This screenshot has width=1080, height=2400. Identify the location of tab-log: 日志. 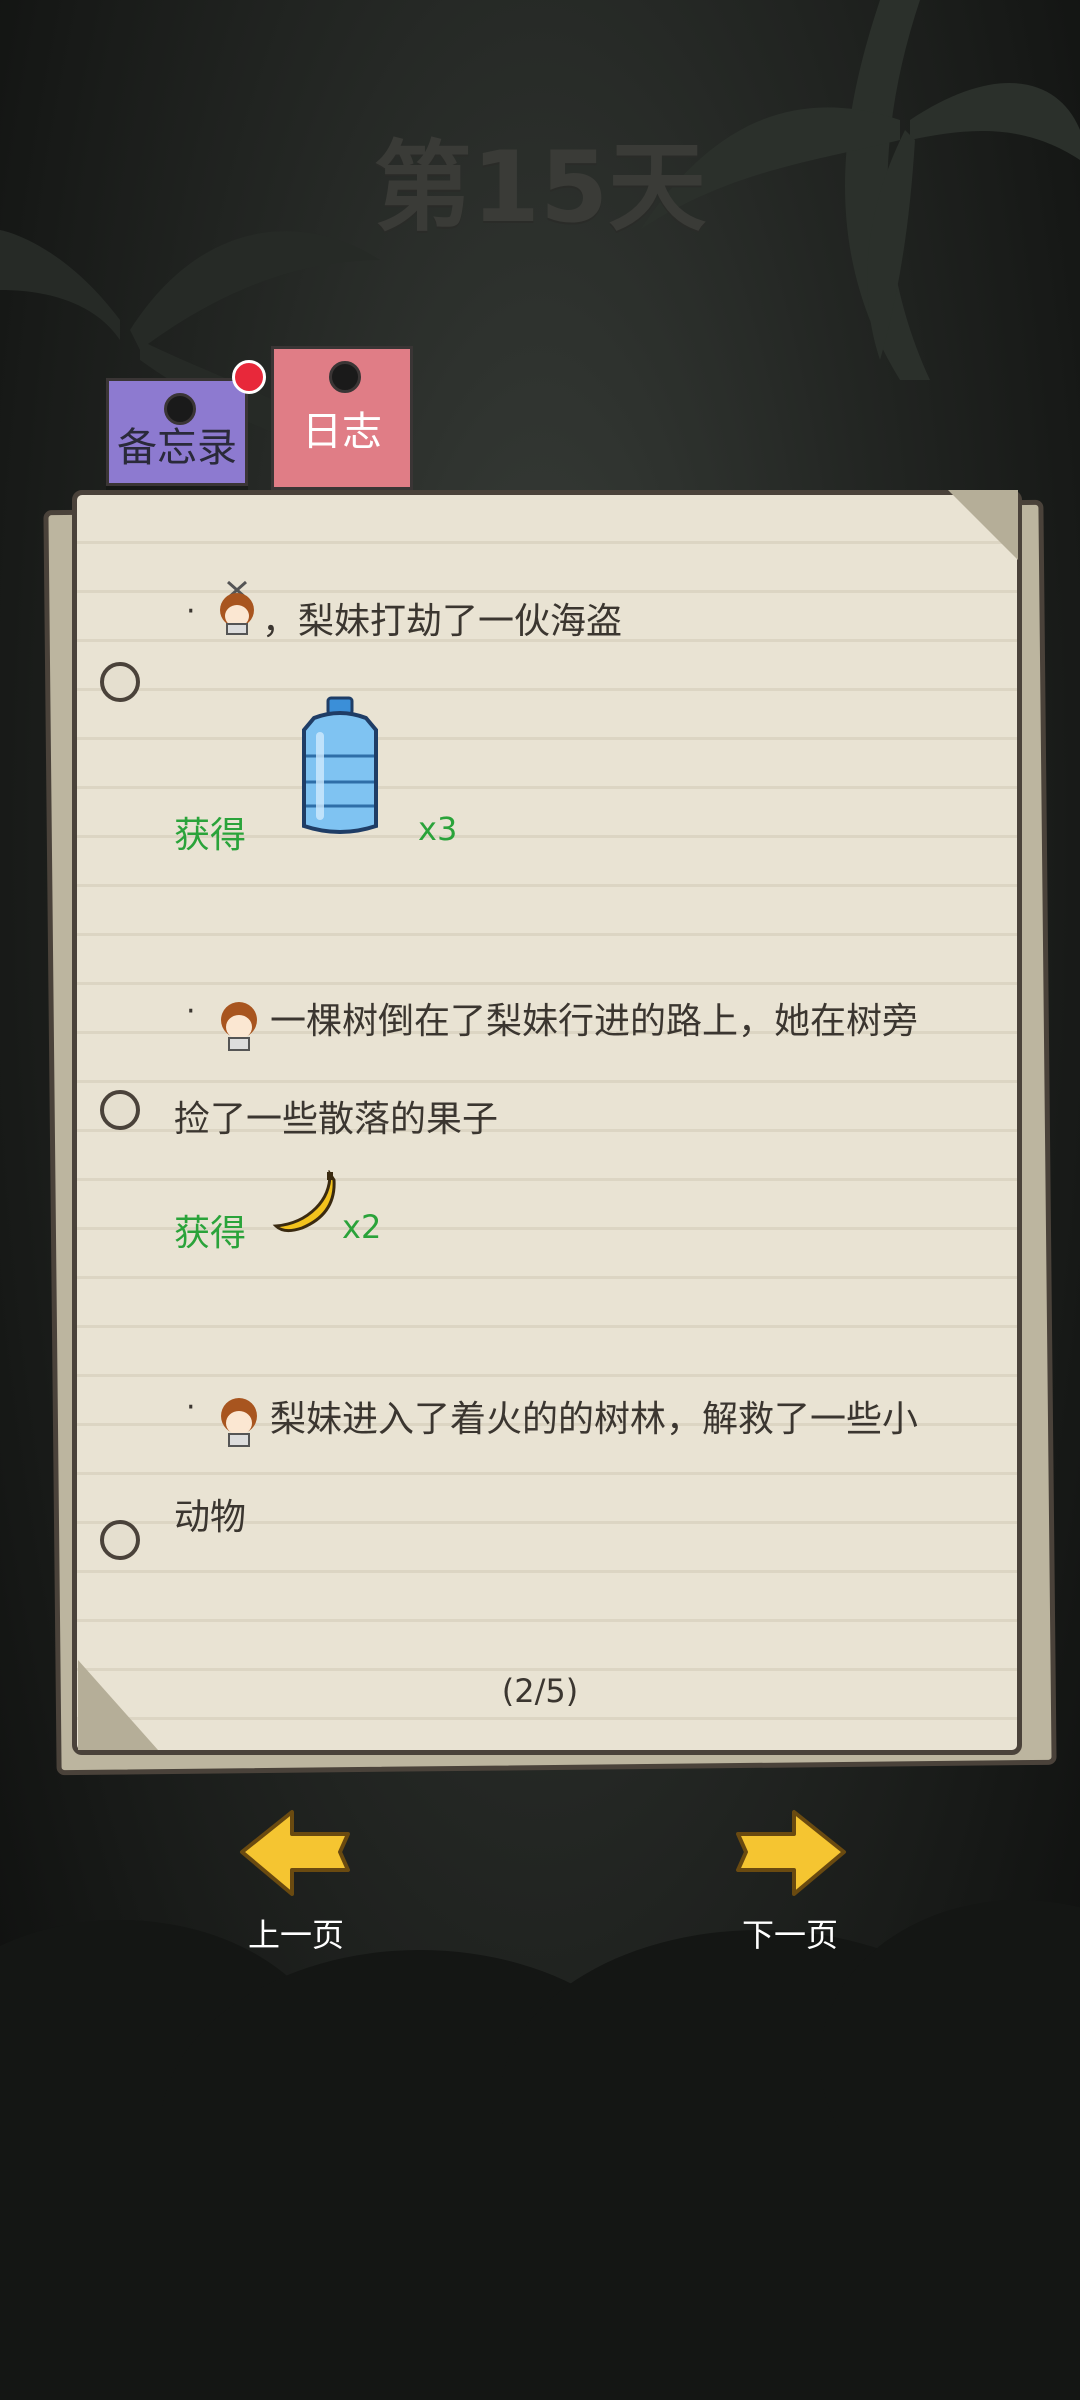
(342, 418).